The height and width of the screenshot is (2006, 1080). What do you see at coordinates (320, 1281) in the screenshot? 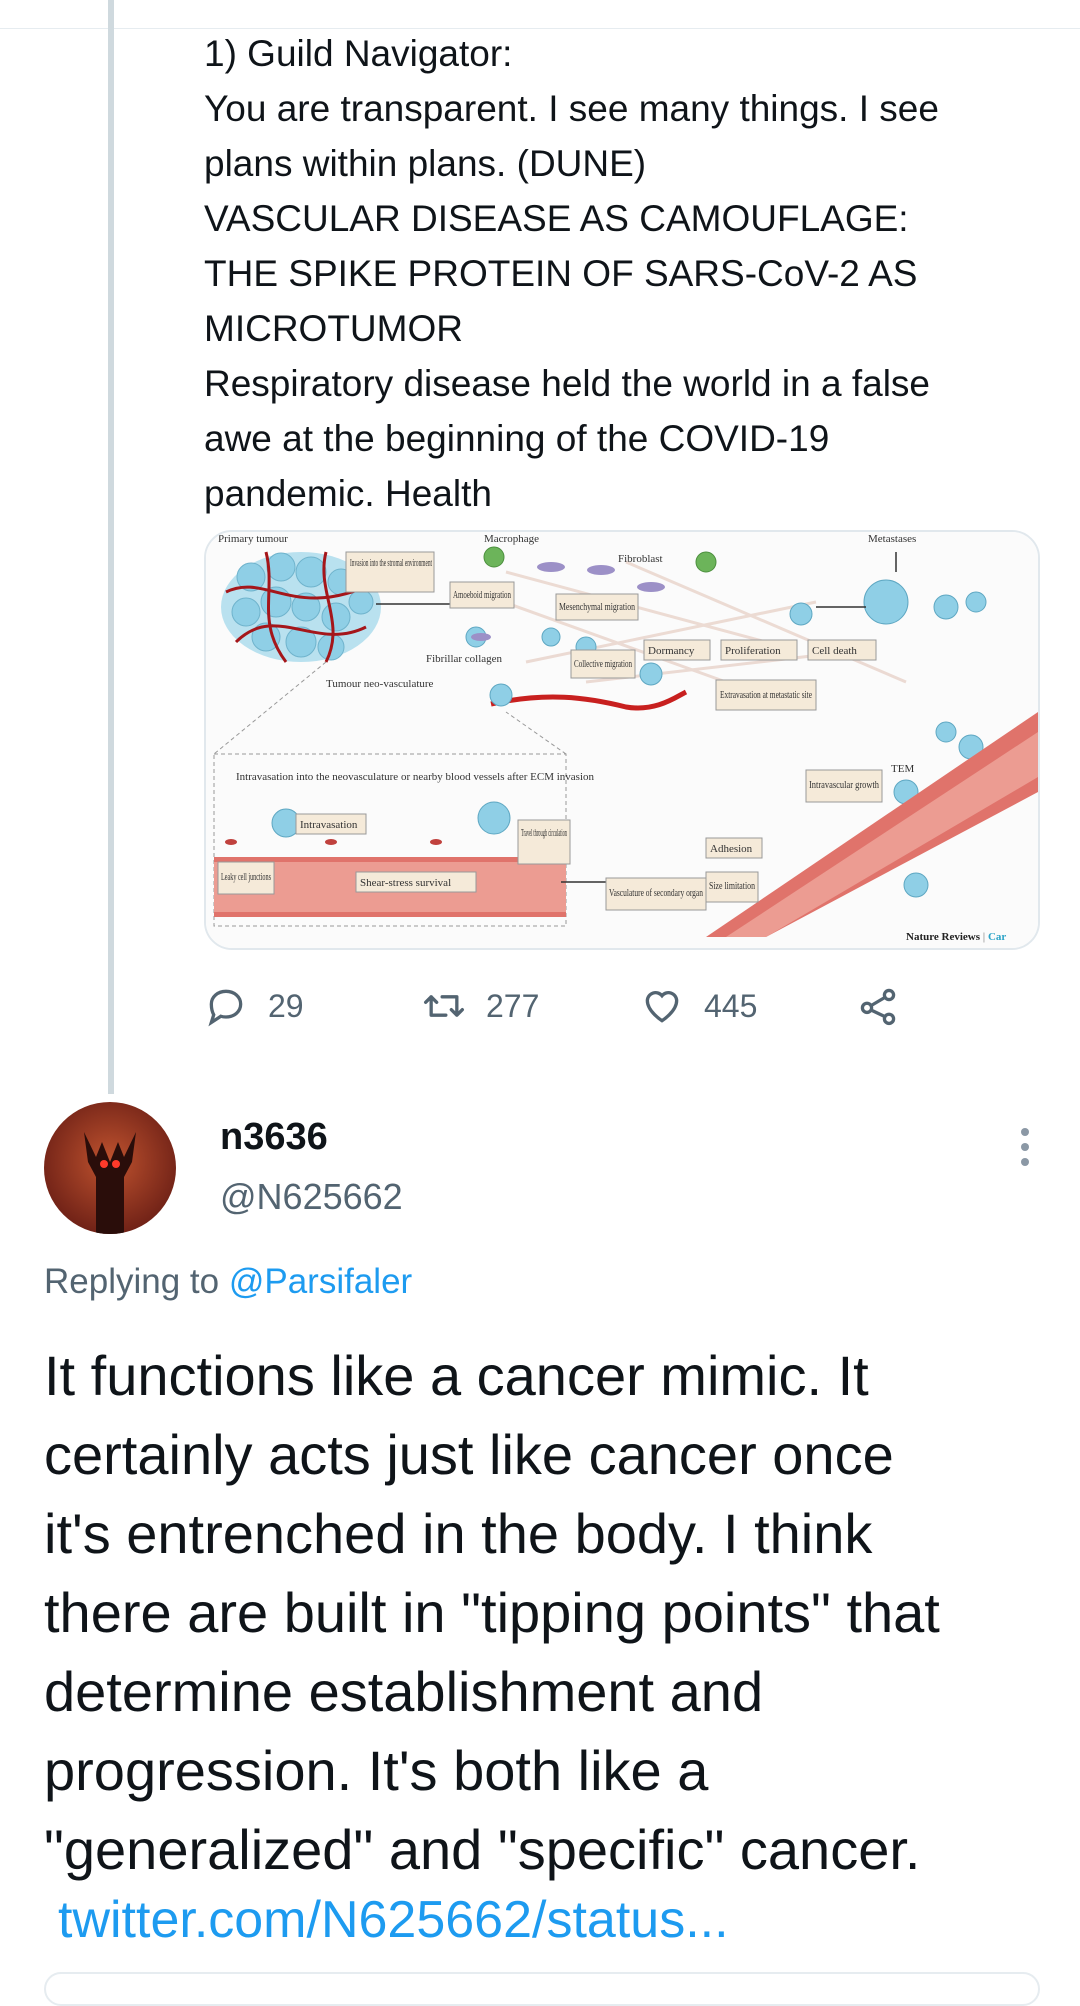
I see `replying-to-mention: @Parsifaler` at bounding box center [320, 1281].